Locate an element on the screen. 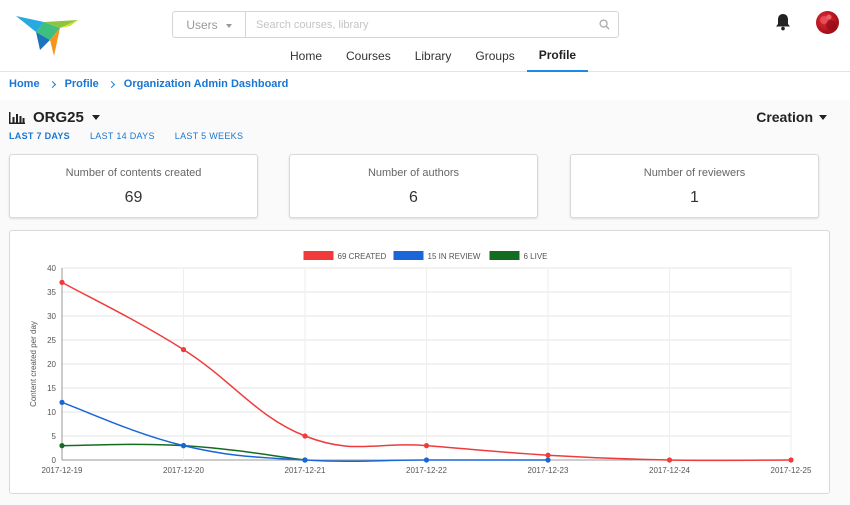 The height and width of the screenshot is (505, 850). search-scope-label: Users is located at coordinates (202, 24).